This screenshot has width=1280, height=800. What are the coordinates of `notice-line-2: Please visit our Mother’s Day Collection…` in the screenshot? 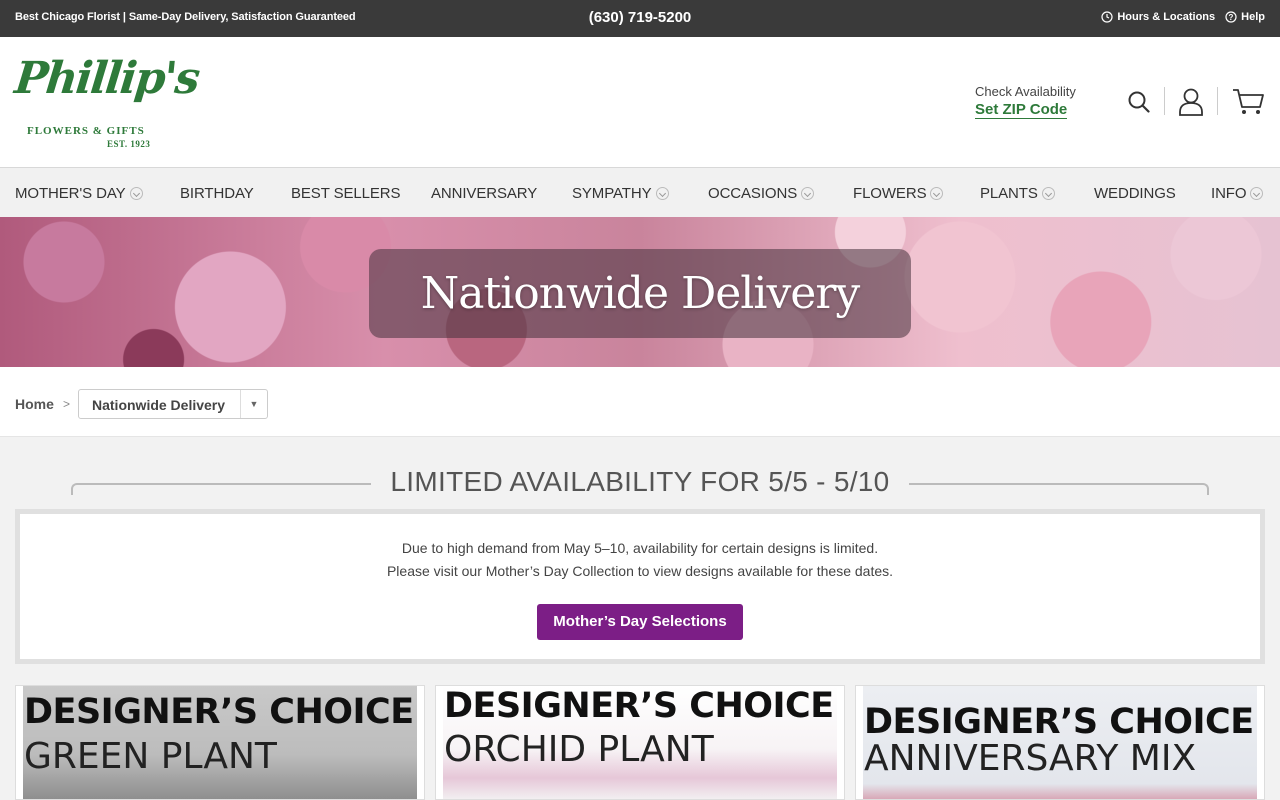 It's located at (640, 571).